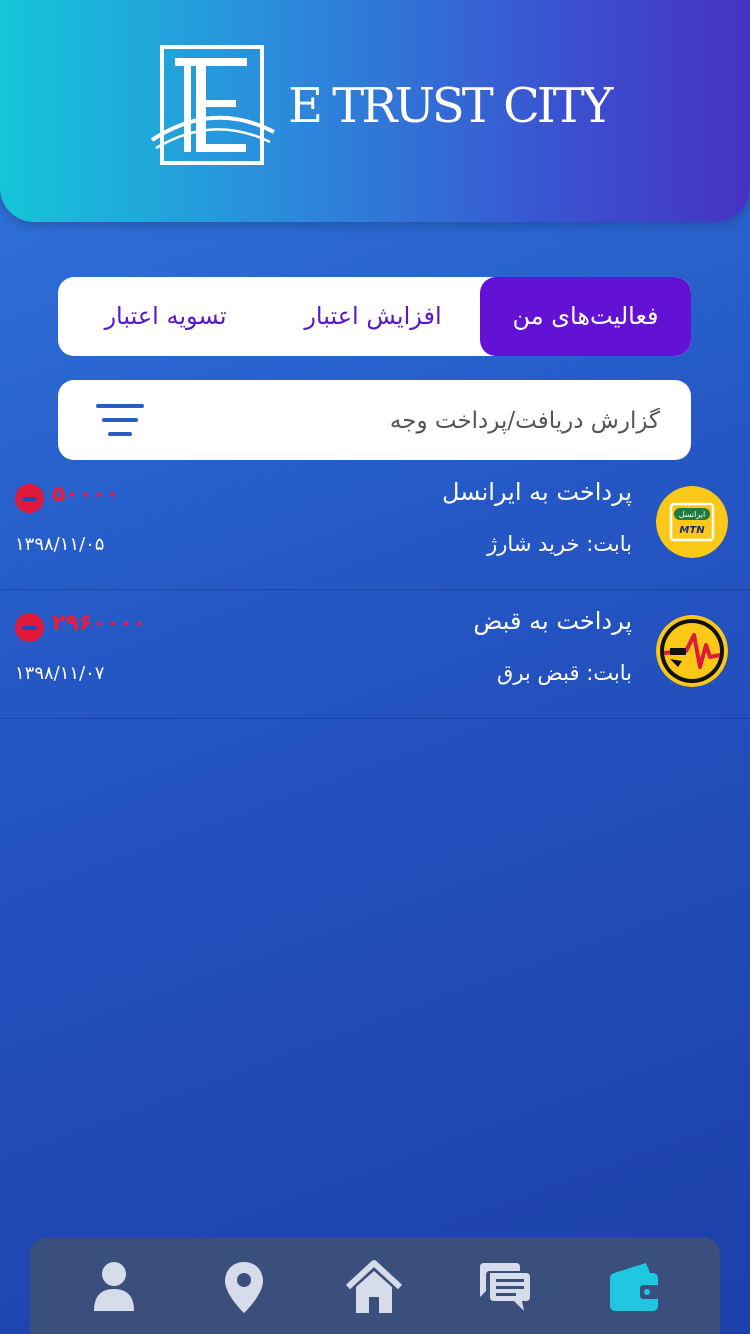 This screenshot has width=750, height=1334. Describe the element at coordinates (559, 544) in the screenshot. I see `transaction-subtitle: بابت: خرید شارژ` at that location.